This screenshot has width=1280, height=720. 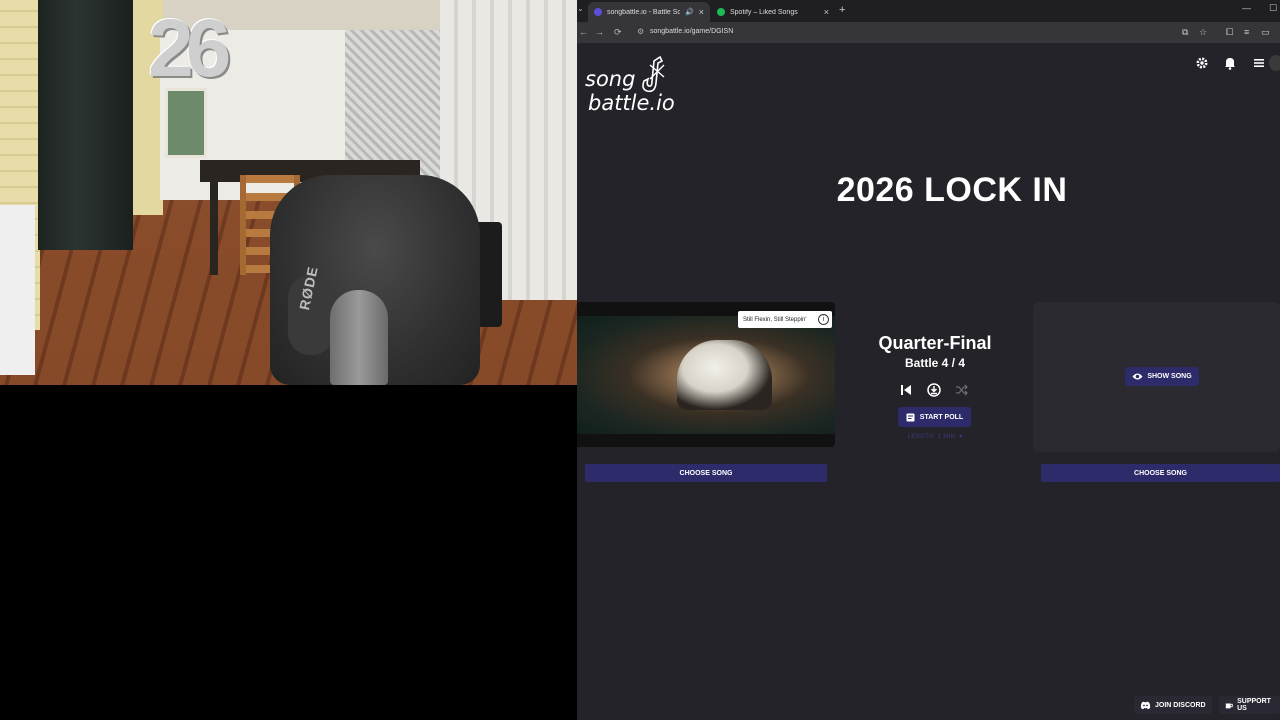 I want to click on start-poll-button: START POLL, so click(x=934, y=417).